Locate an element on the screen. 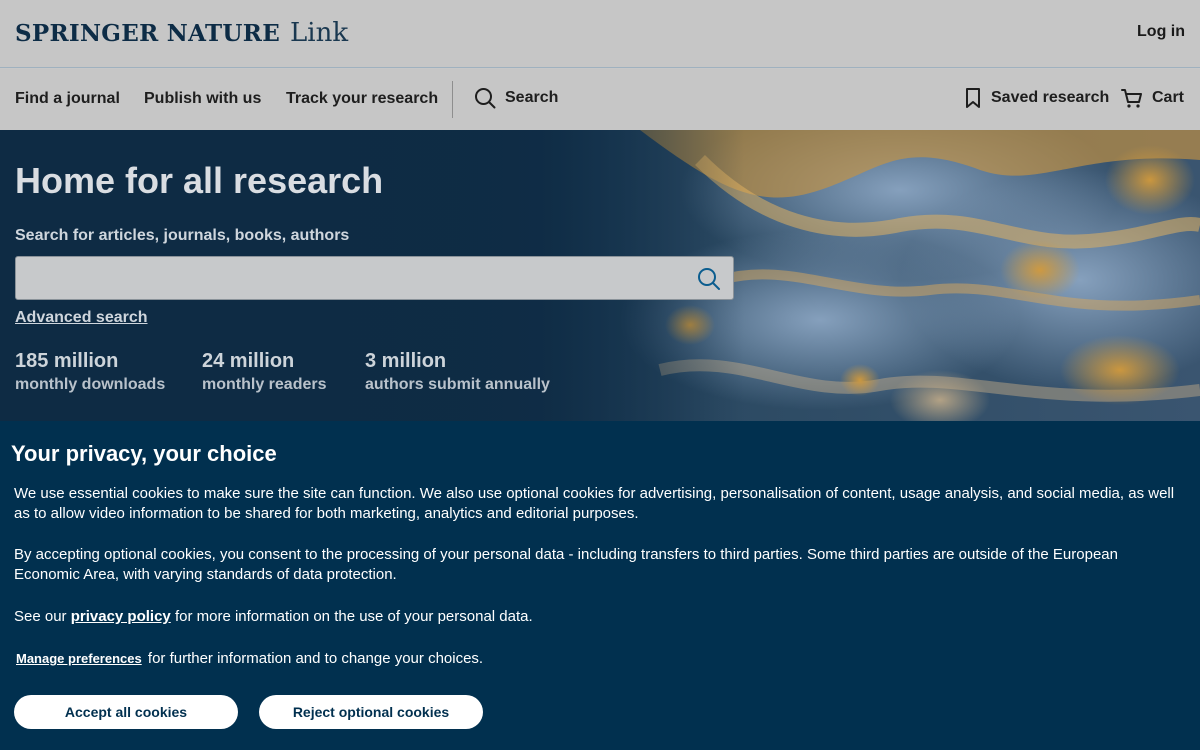  search-icon is located at coordinates (485, 98).